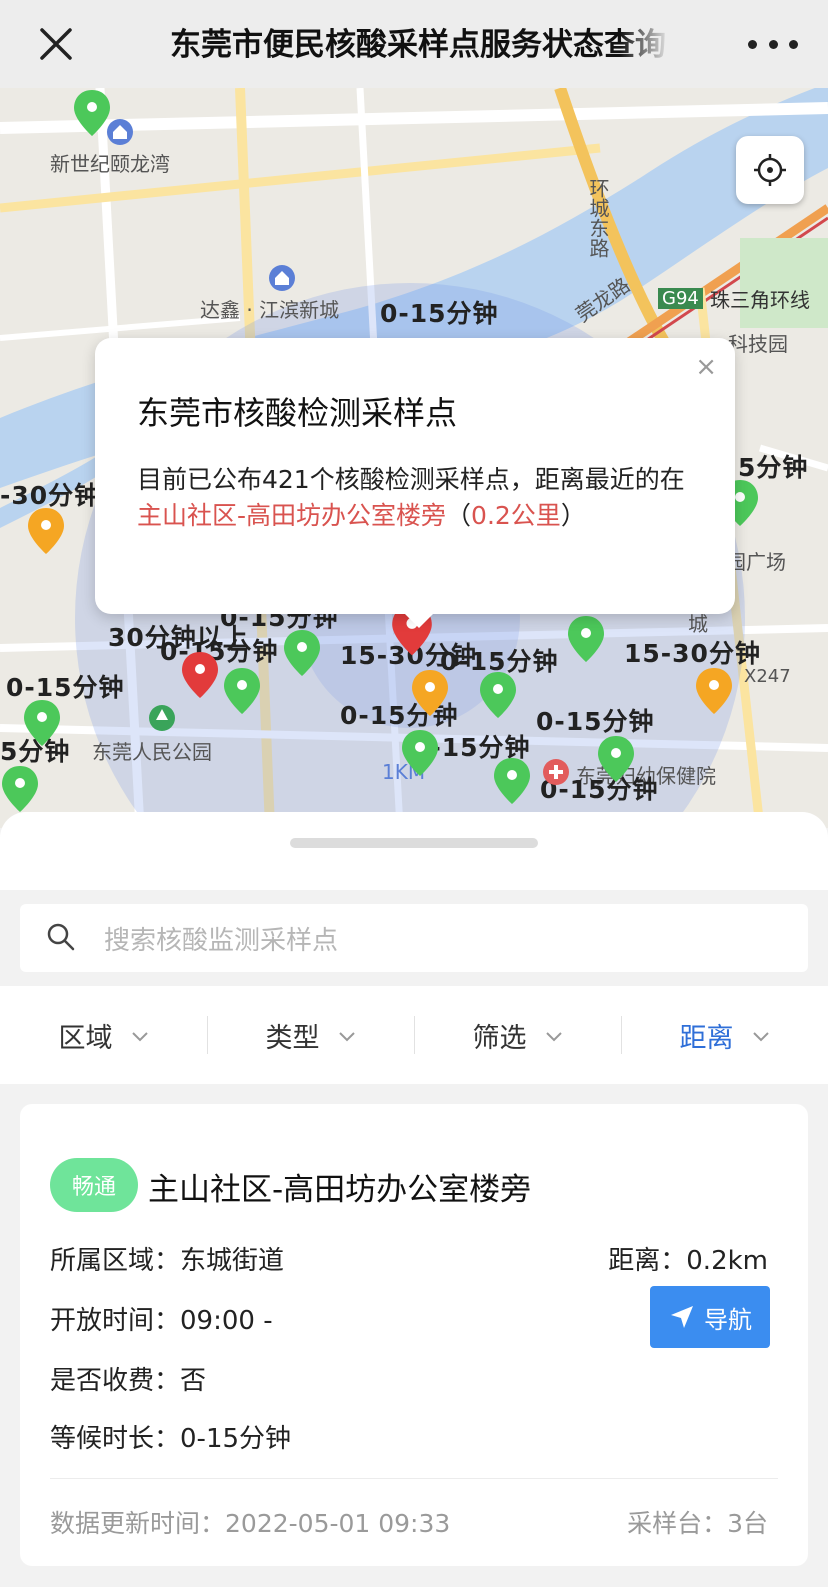 Image resolution: width=828 pixels, height=1587 pixels. What do you see at coordinates (226, 1321) in the screenshot?
I see `hours-value: 09:00 -` at bounding box center [226, 1321].